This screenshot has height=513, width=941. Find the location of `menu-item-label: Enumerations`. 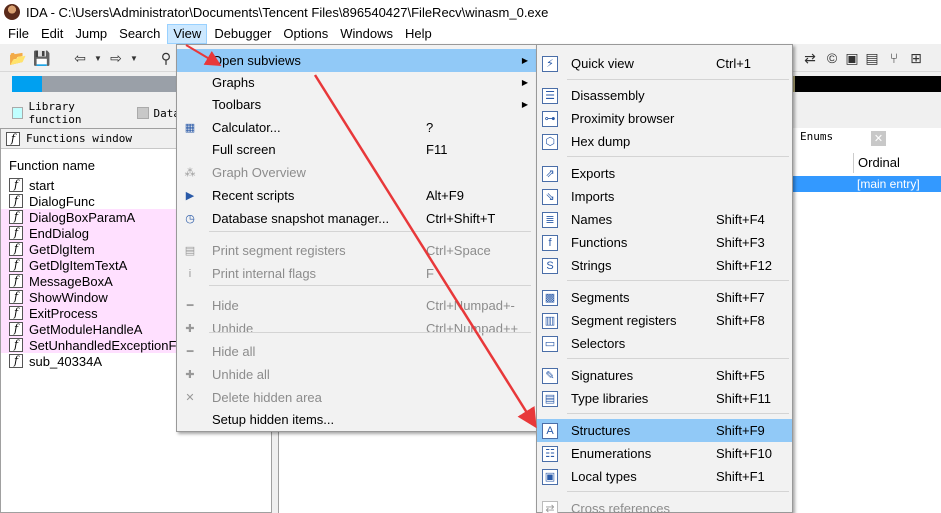

menu-item-label: Enumerations is located at coordinates (611, 453).